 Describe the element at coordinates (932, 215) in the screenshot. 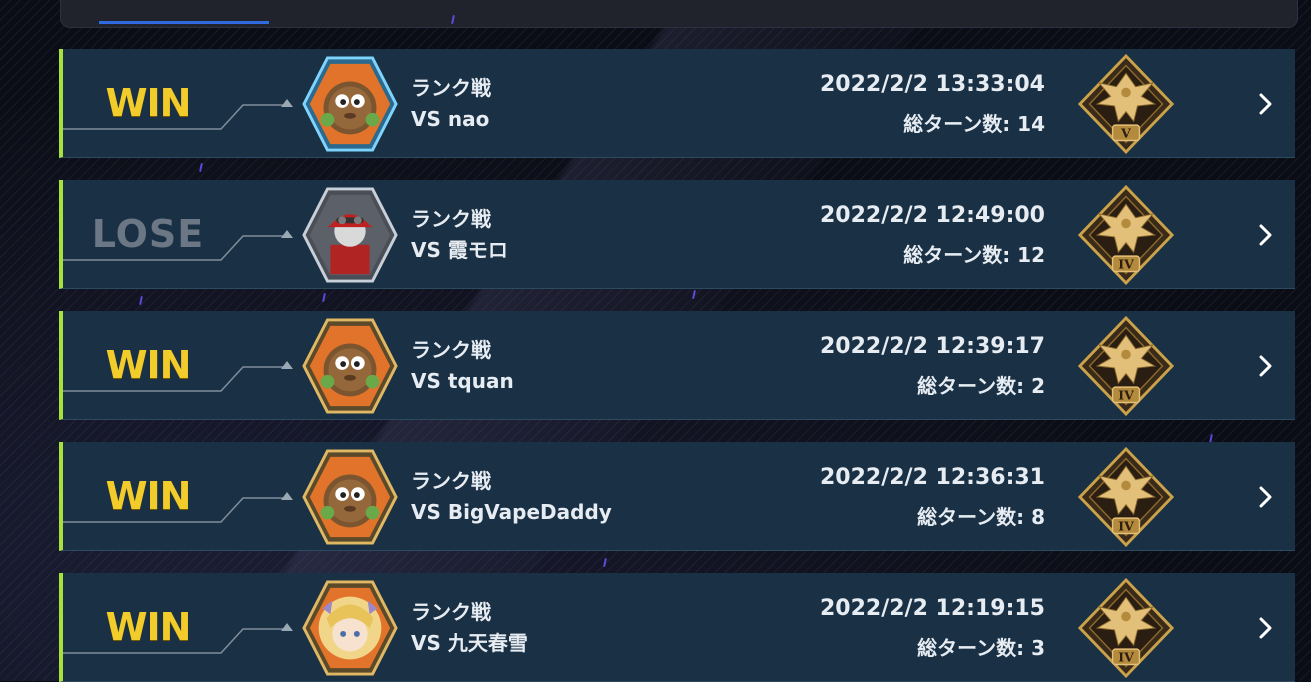

I see `match-datetime: 2022/2/2 12:49:00` at that location.